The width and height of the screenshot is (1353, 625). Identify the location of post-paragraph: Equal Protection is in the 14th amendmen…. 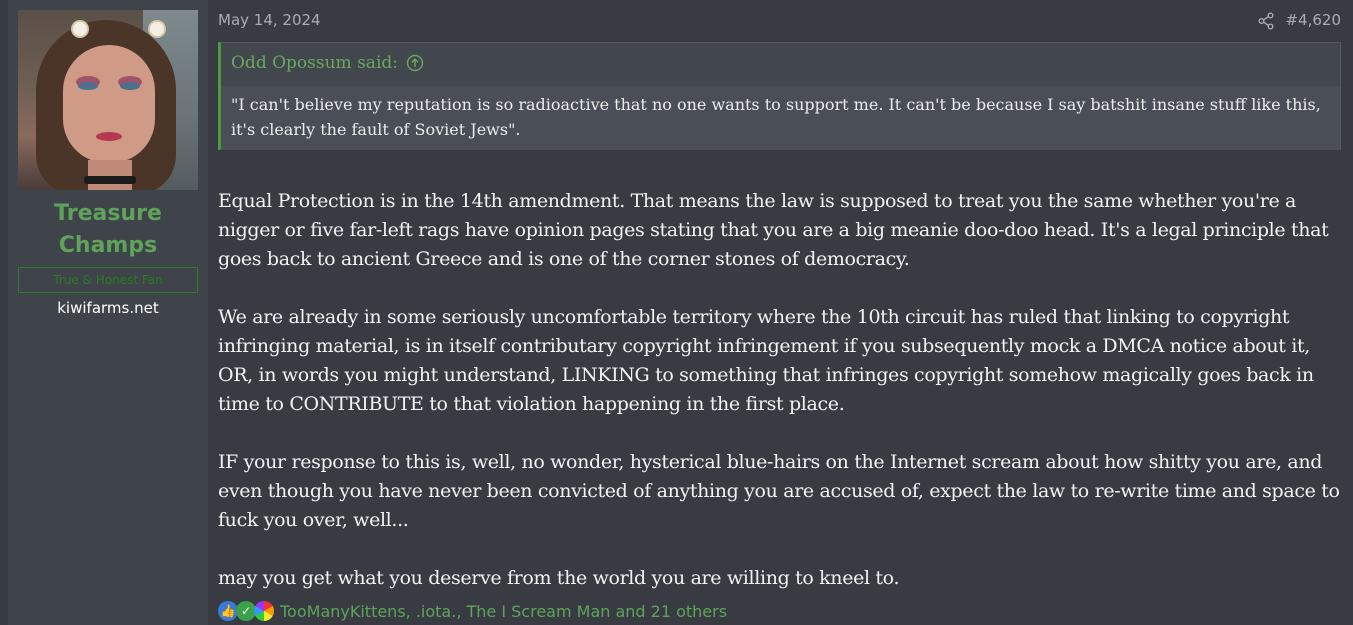
(773, 230).